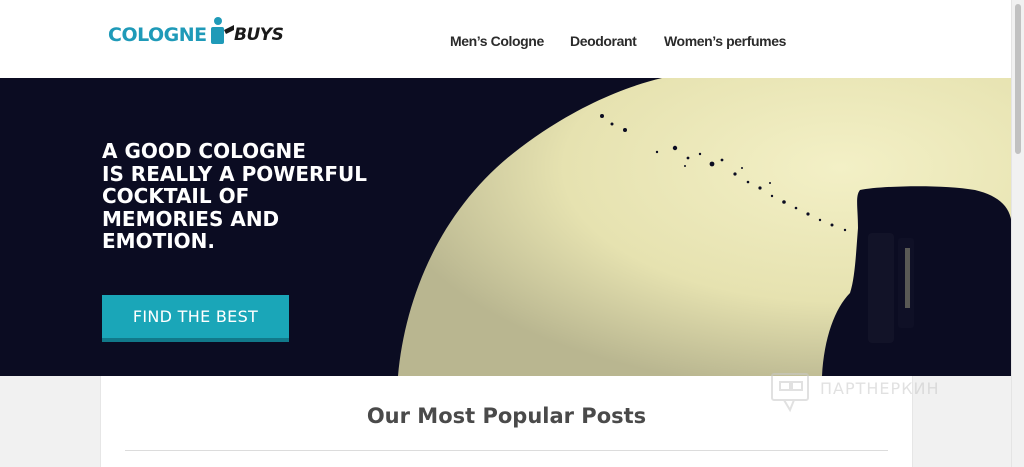 This screenshot has height=467, width=1024. What do you see at coordinates (259, 35) in the screenshot?
I see `logo-text-buys: BUYS` at bounding box center [259, 35].